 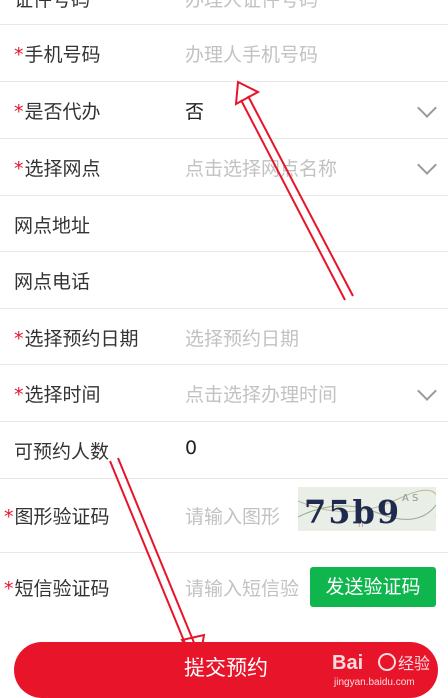 What do you see at coordinates (352, 512) in the screenshot?
I see `captcha-text: 75b9` at bounding box center [352, 512].